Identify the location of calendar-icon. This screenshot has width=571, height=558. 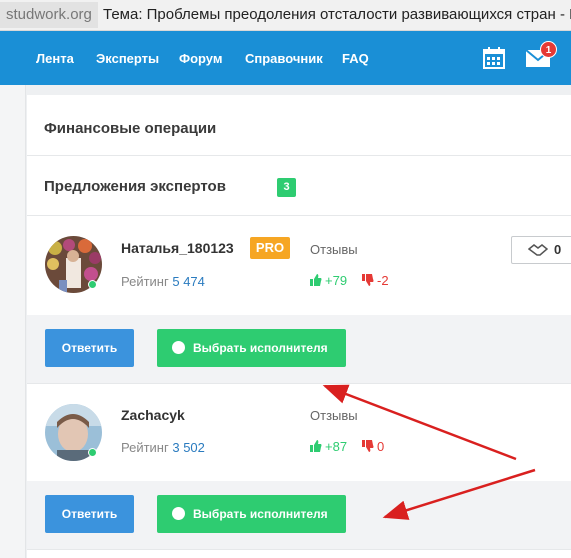
(494, 58).